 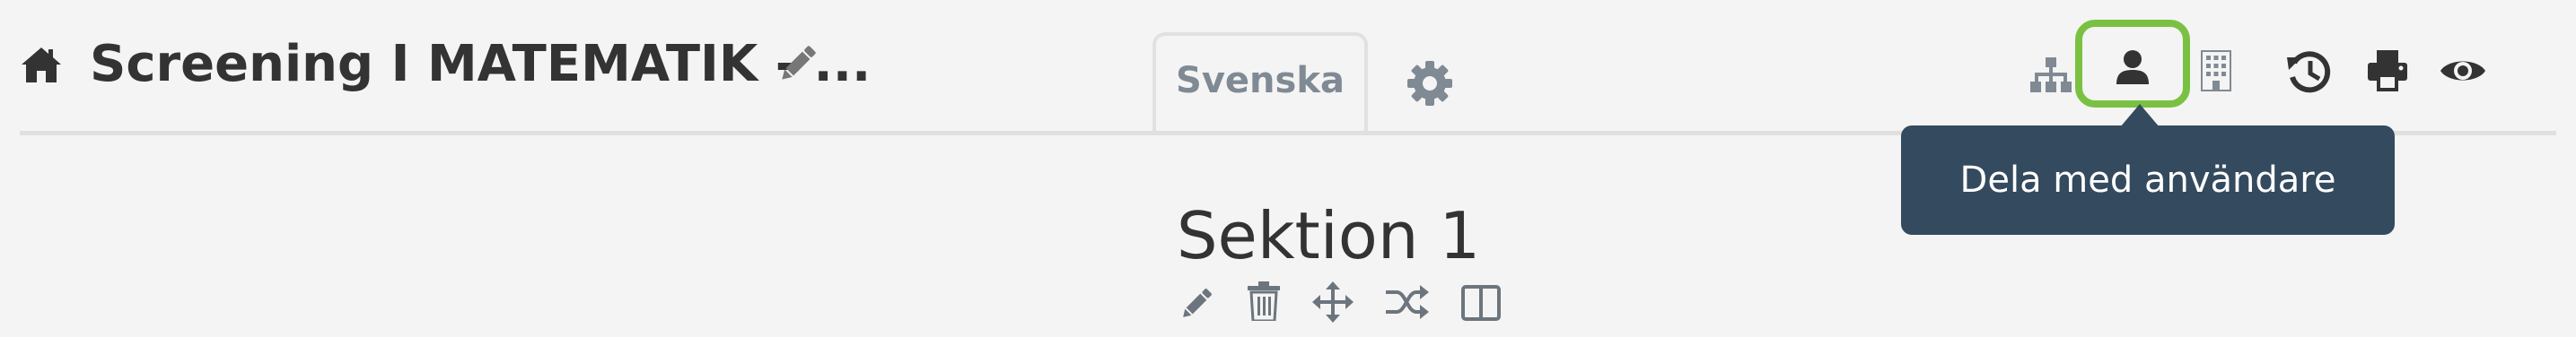 I want to click on section-title: Sektion 1, so click(x=1328, y=235).